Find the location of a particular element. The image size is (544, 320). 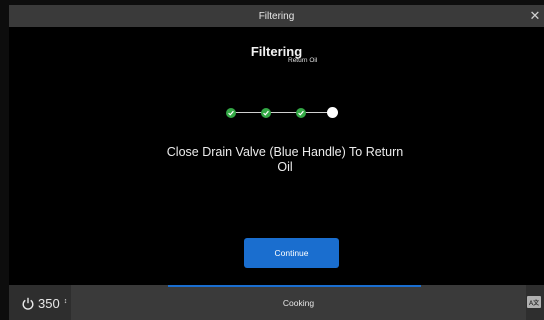

step-progress is located at coordinates (284, 113).